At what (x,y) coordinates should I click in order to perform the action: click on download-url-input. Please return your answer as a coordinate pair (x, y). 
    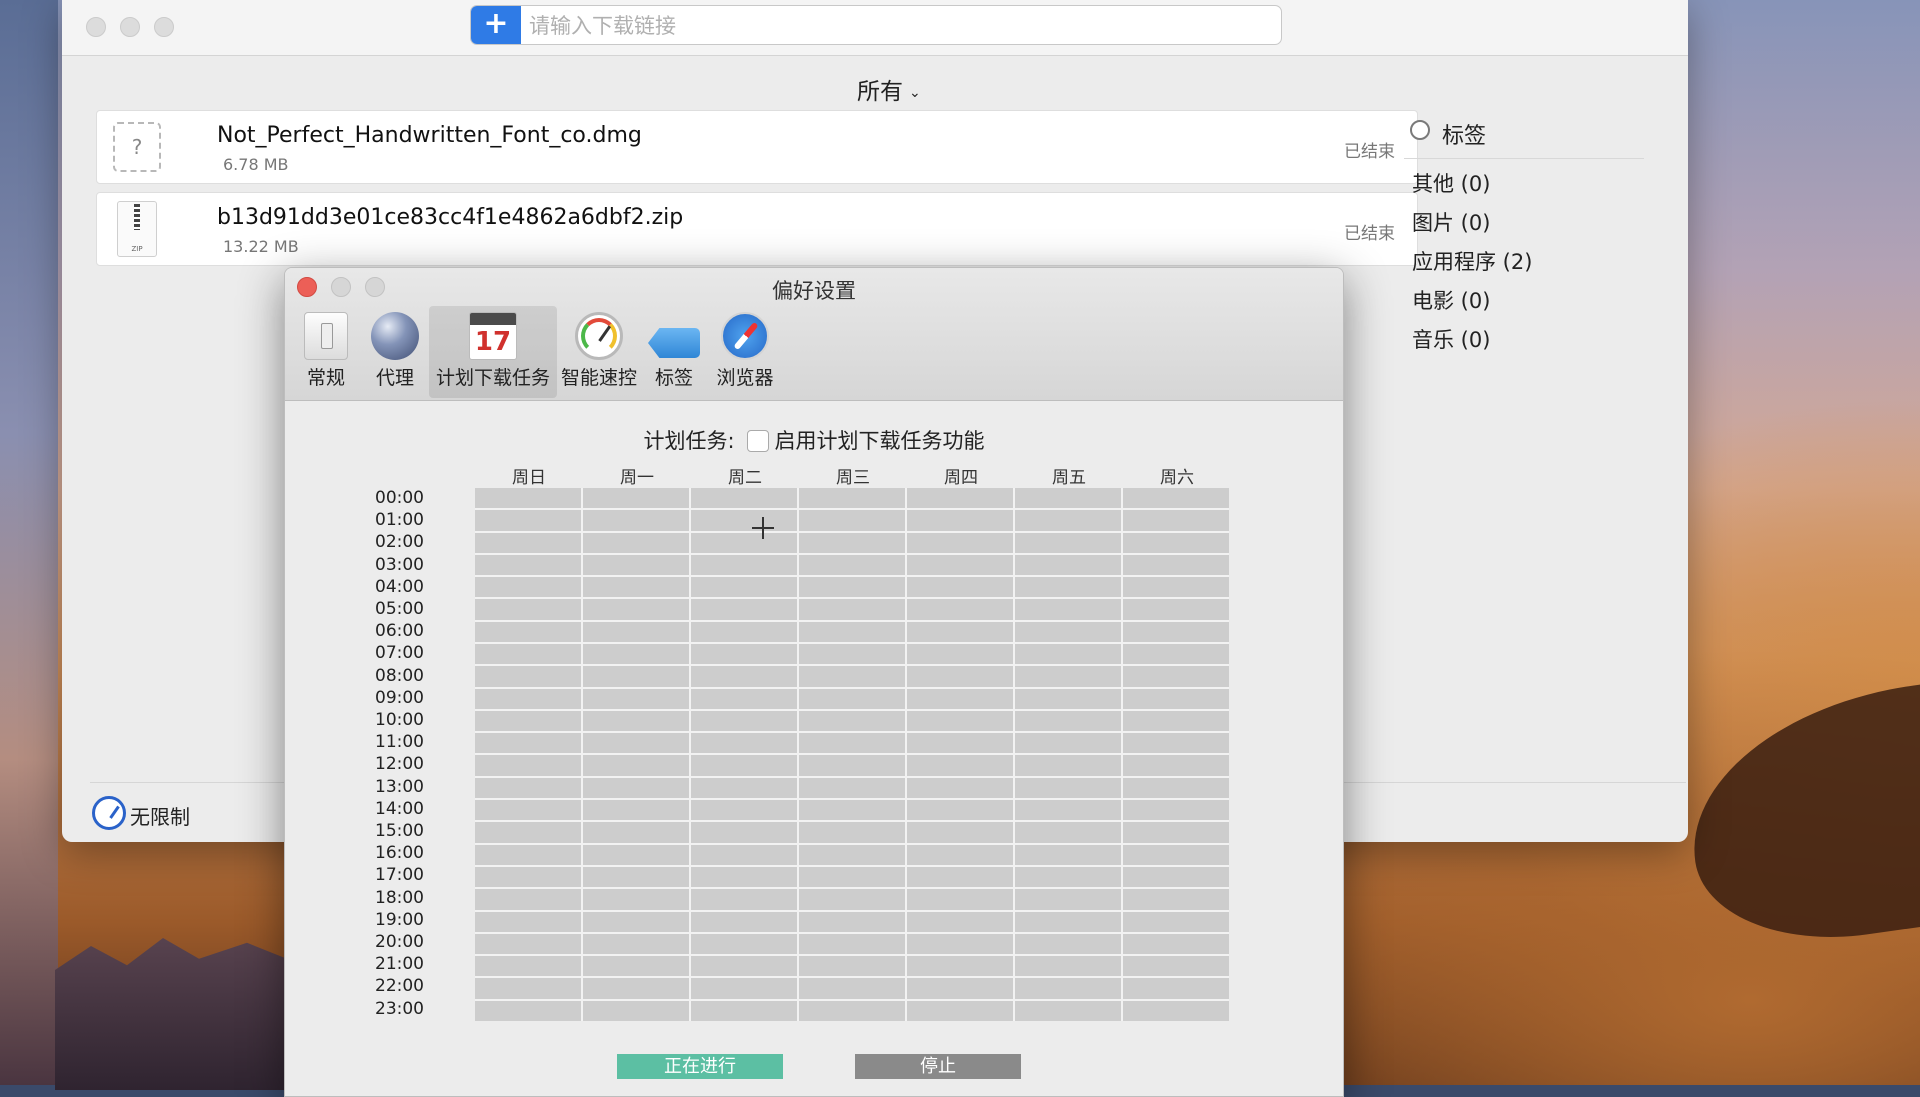
    Looking at the image, I should click on (899, 25).